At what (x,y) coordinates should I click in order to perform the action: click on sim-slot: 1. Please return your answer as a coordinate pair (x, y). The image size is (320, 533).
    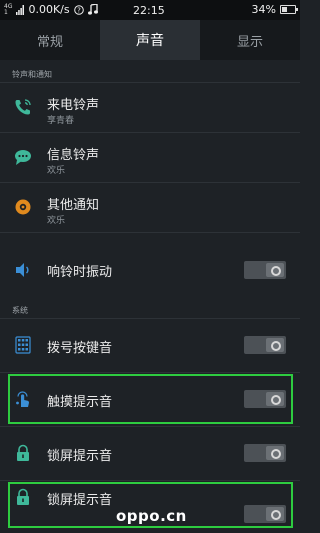
    Looking at the image, I should click on (6, 12).